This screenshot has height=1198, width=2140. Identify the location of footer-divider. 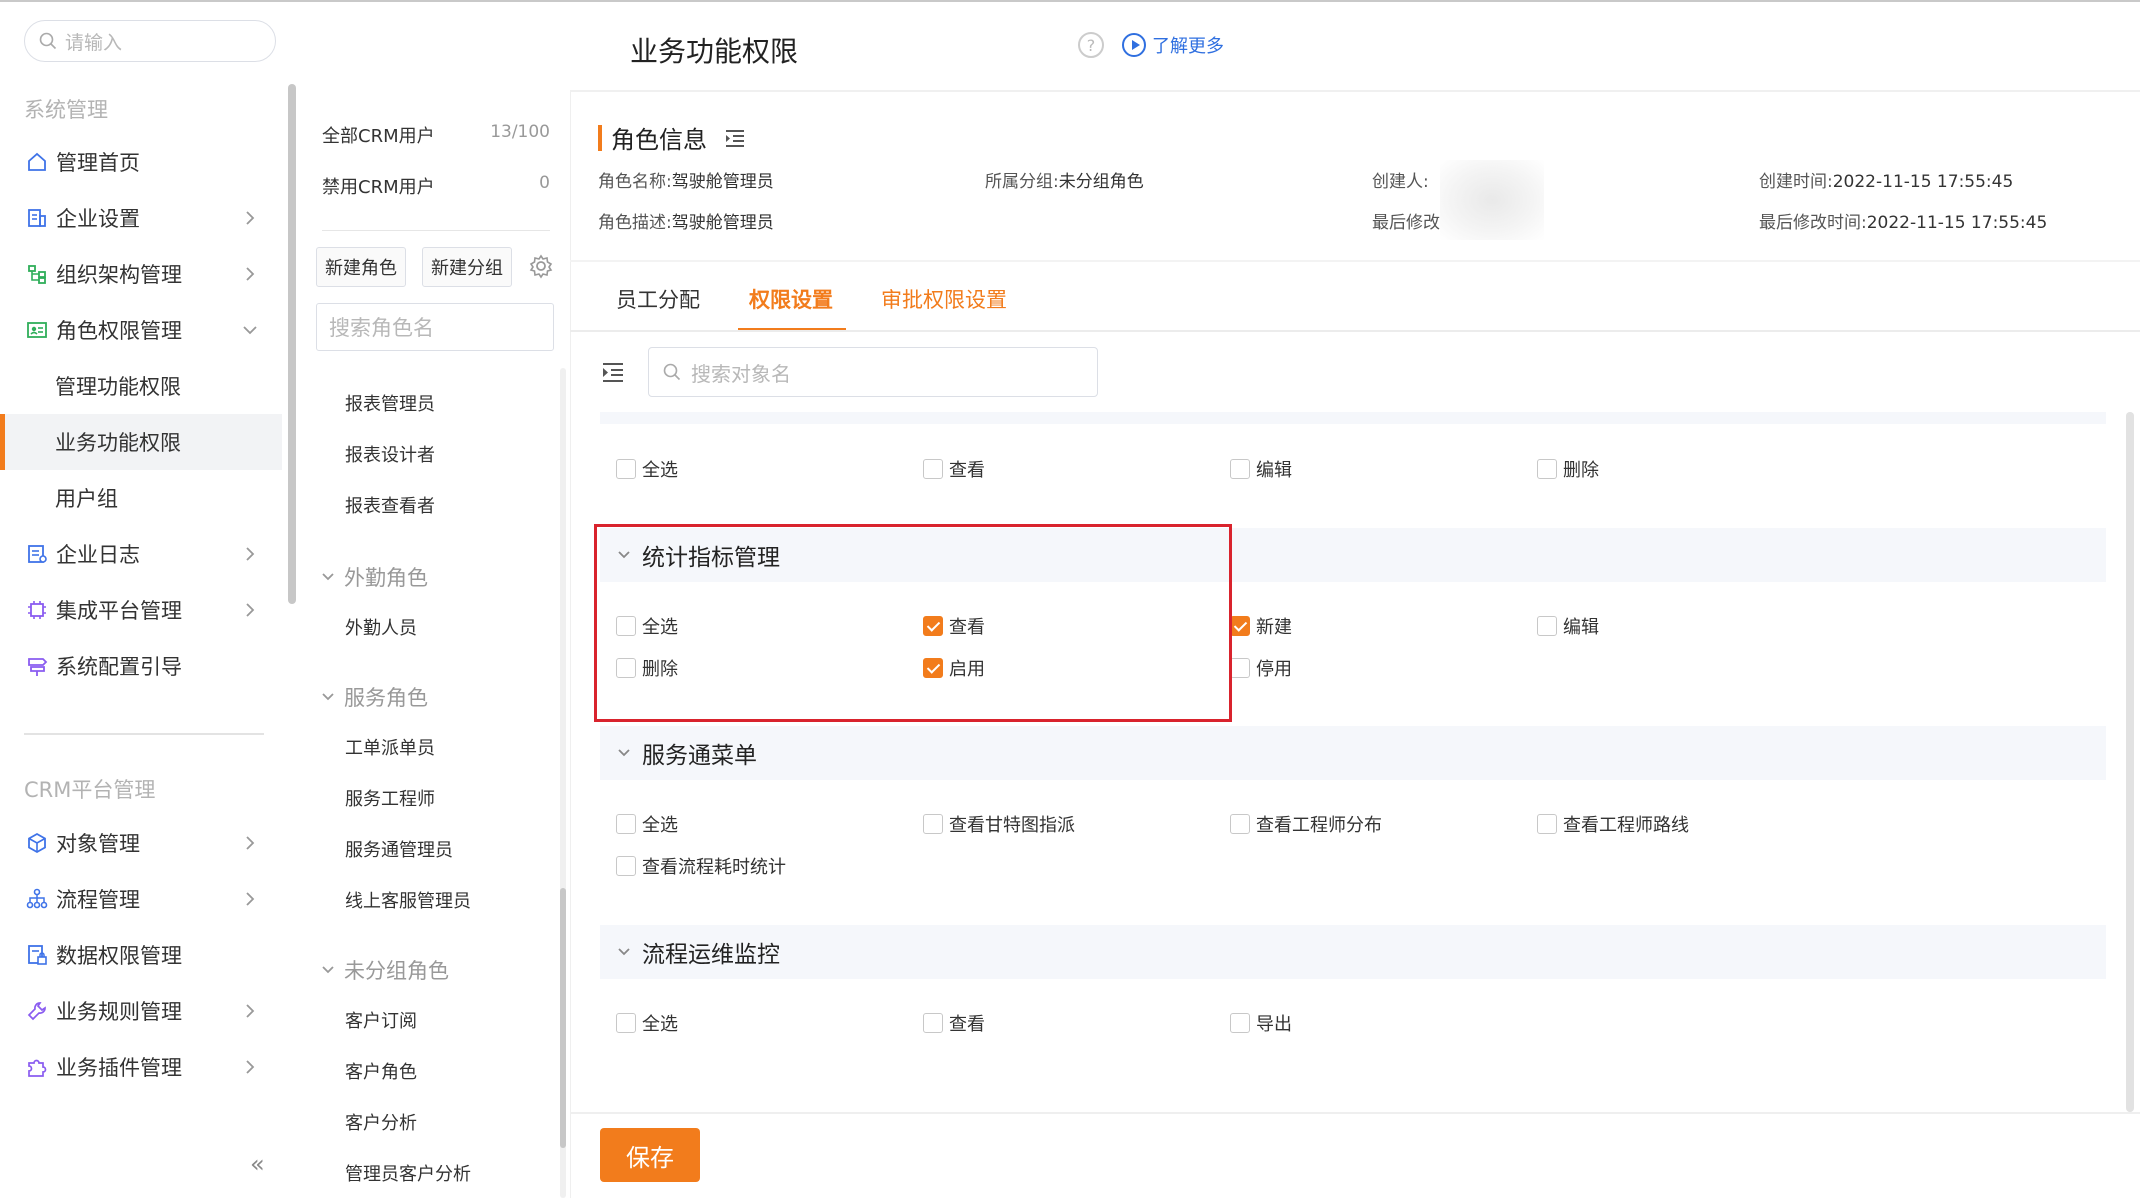
(1355, 1113).